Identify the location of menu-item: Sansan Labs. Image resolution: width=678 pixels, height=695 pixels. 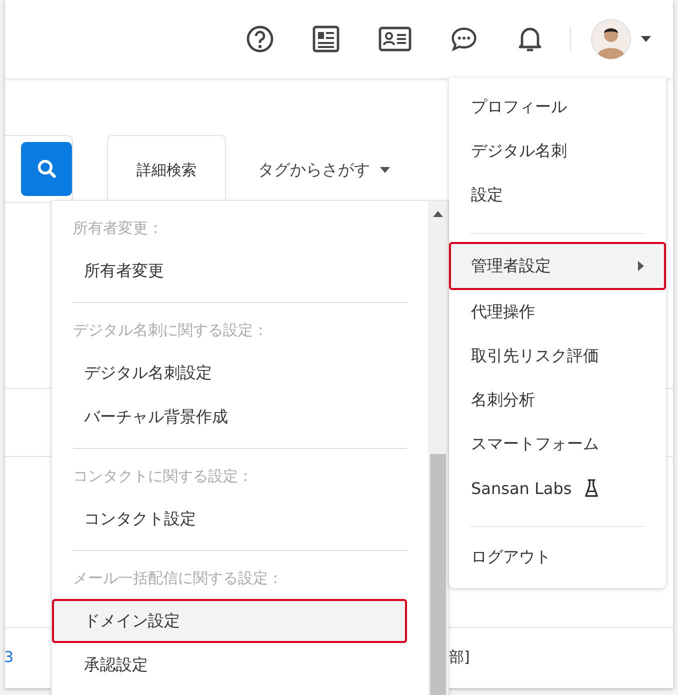
(557, 488).